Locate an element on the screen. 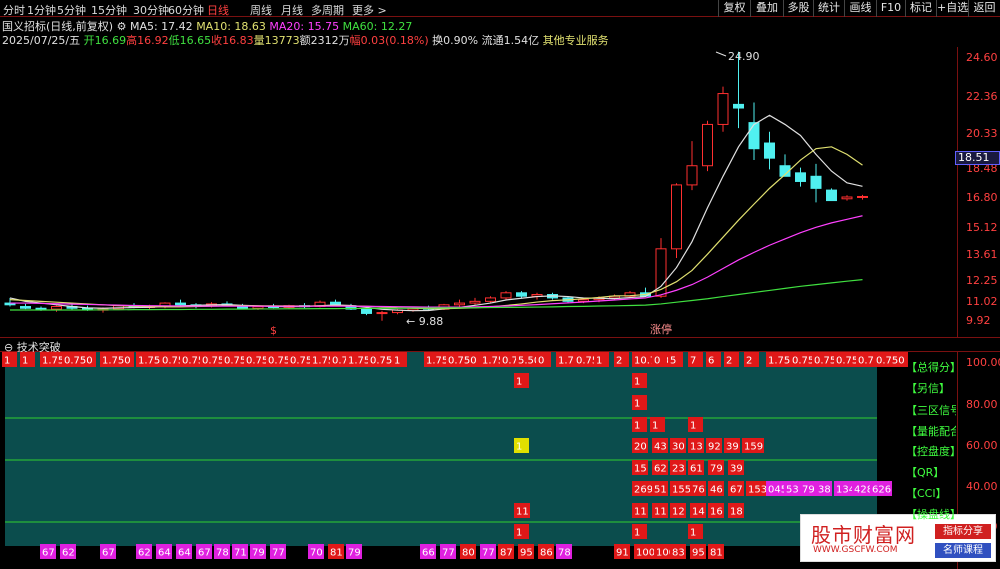 The height and width of the screenshot is (569, 1000). toolbar-button-3: 统计 is located at coordinates (828, 8).